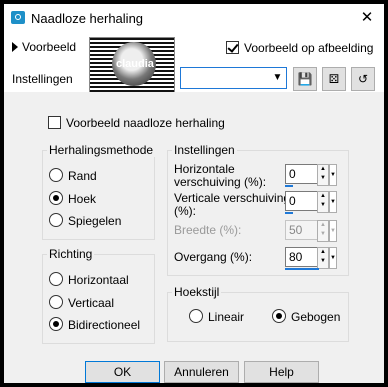  I want to click on width-spinner: 50 ▲ ▼ ▼, so click(311, 231).